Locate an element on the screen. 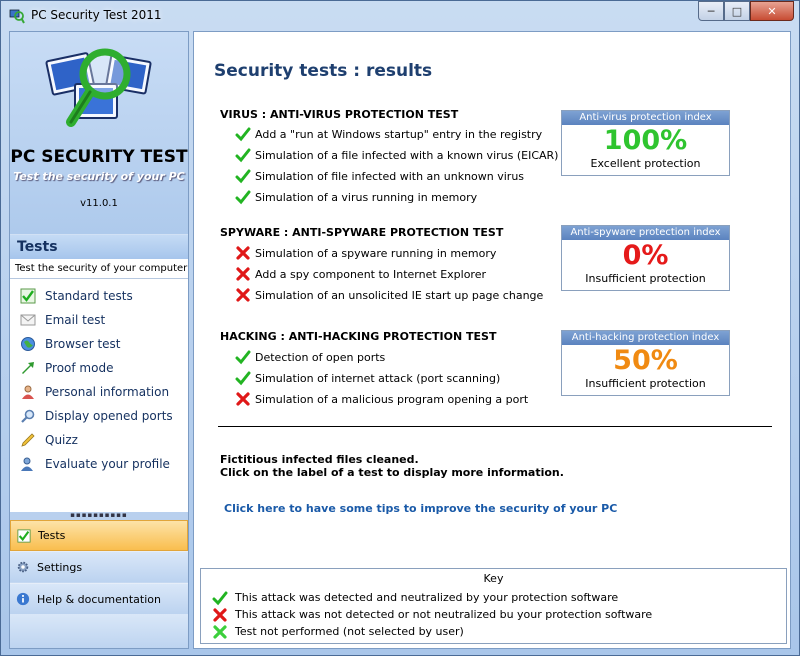  sidebar-item-browser-test: Browser test is located at coordinates (70, 344).